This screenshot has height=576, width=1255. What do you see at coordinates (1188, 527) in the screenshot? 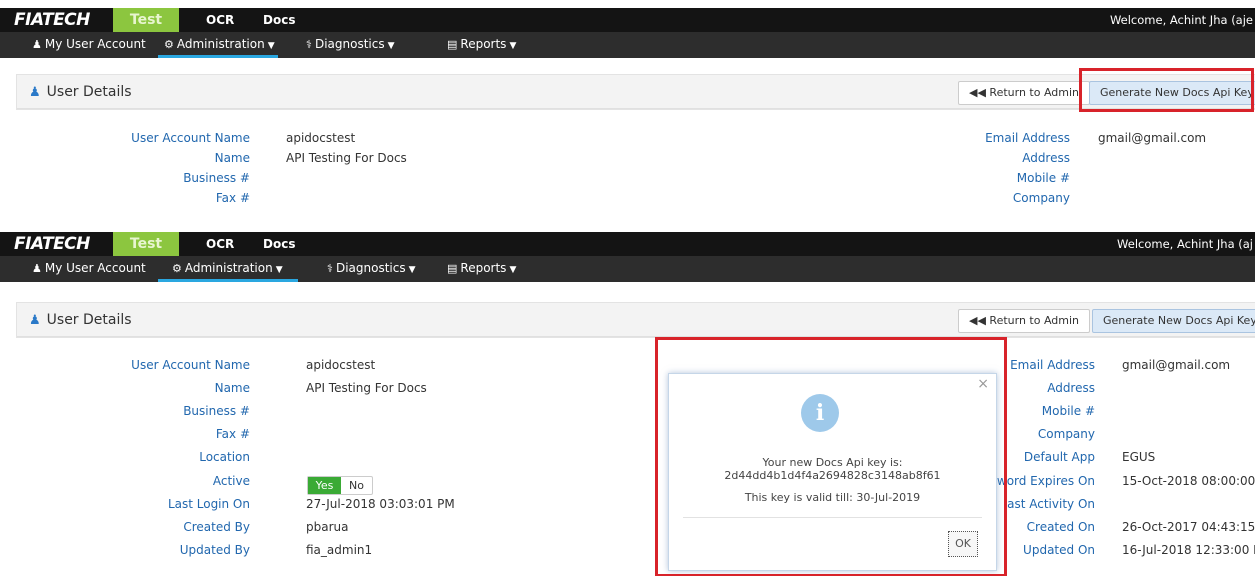
I see `field-value: 26-Oct-2017 04:43:15 F` at bounding box center [1188, 527].